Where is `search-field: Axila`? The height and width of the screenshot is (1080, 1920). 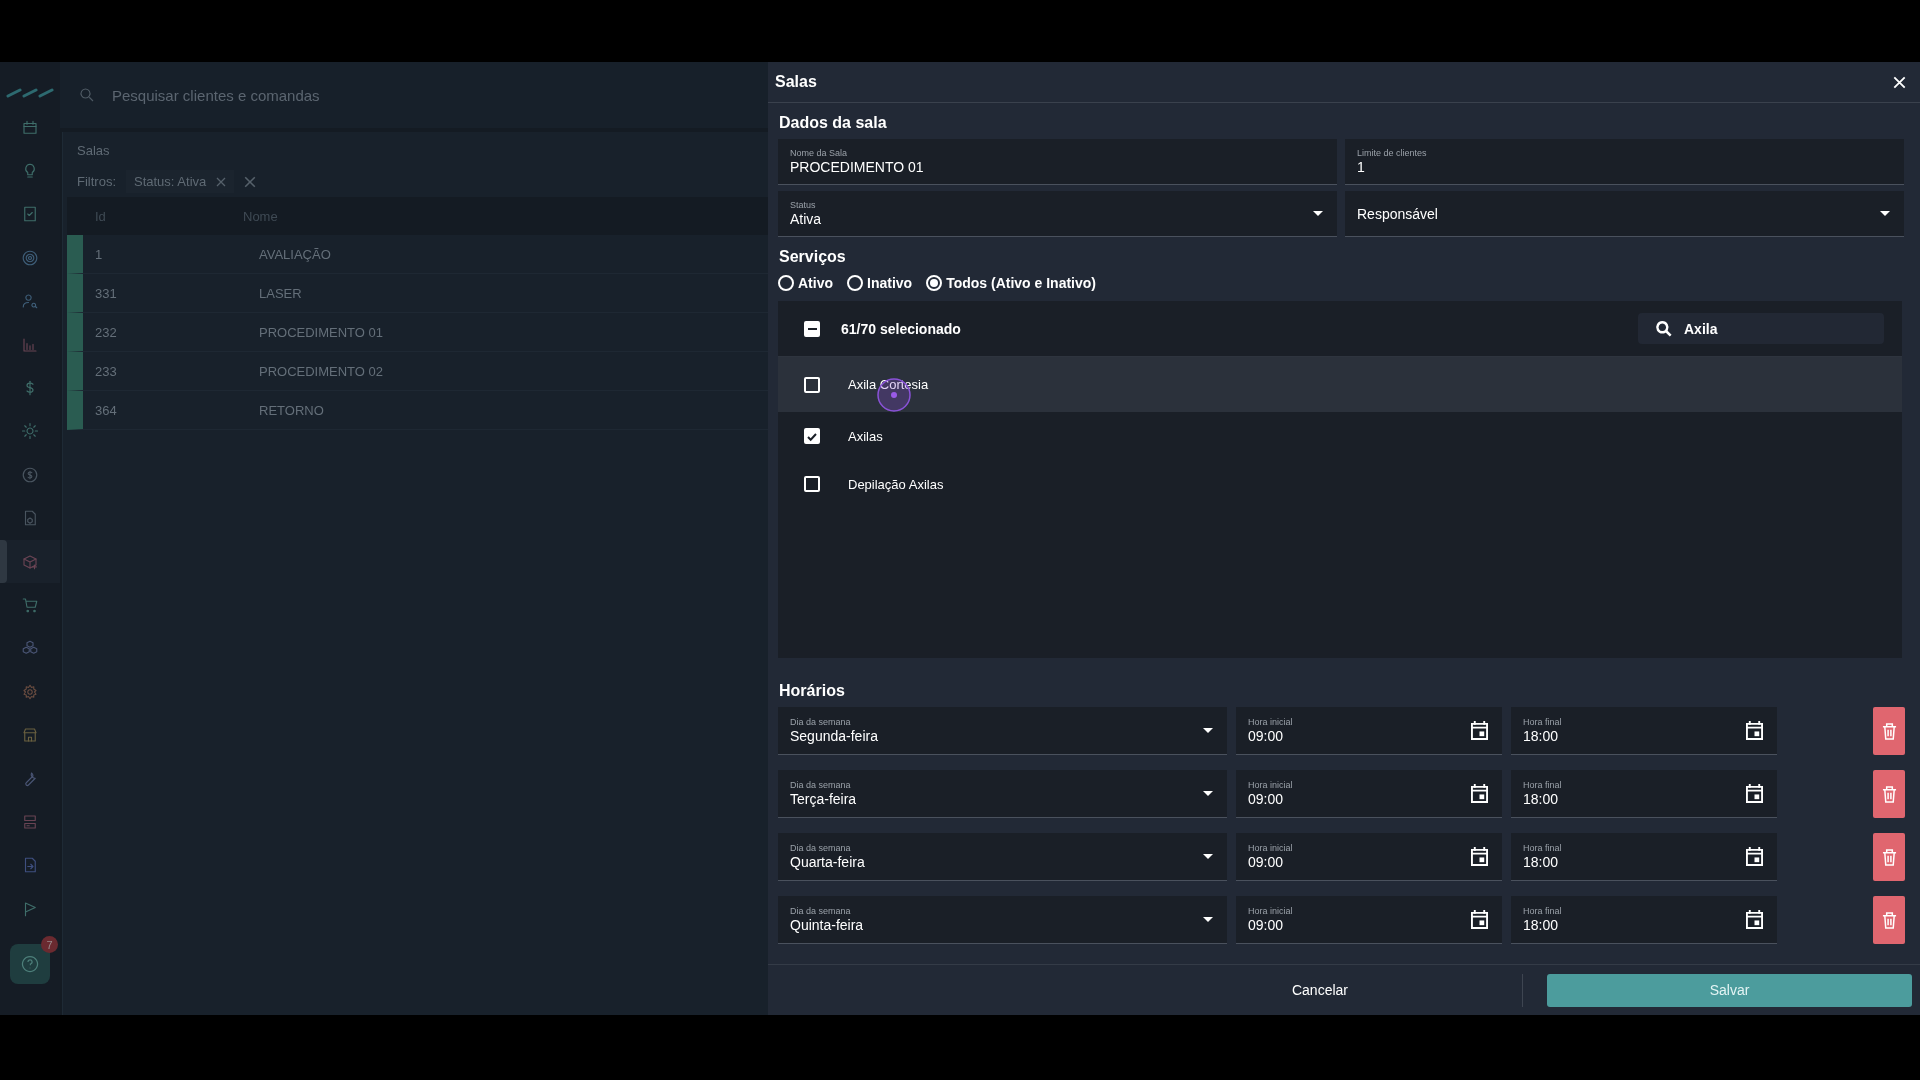
search-field: Axila is located at coordinates (1761, 328).